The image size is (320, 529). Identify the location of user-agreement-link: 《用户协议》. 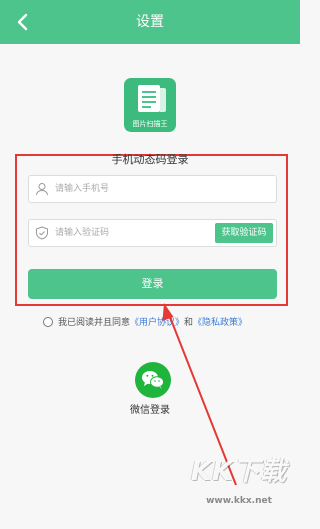
(157, 323).